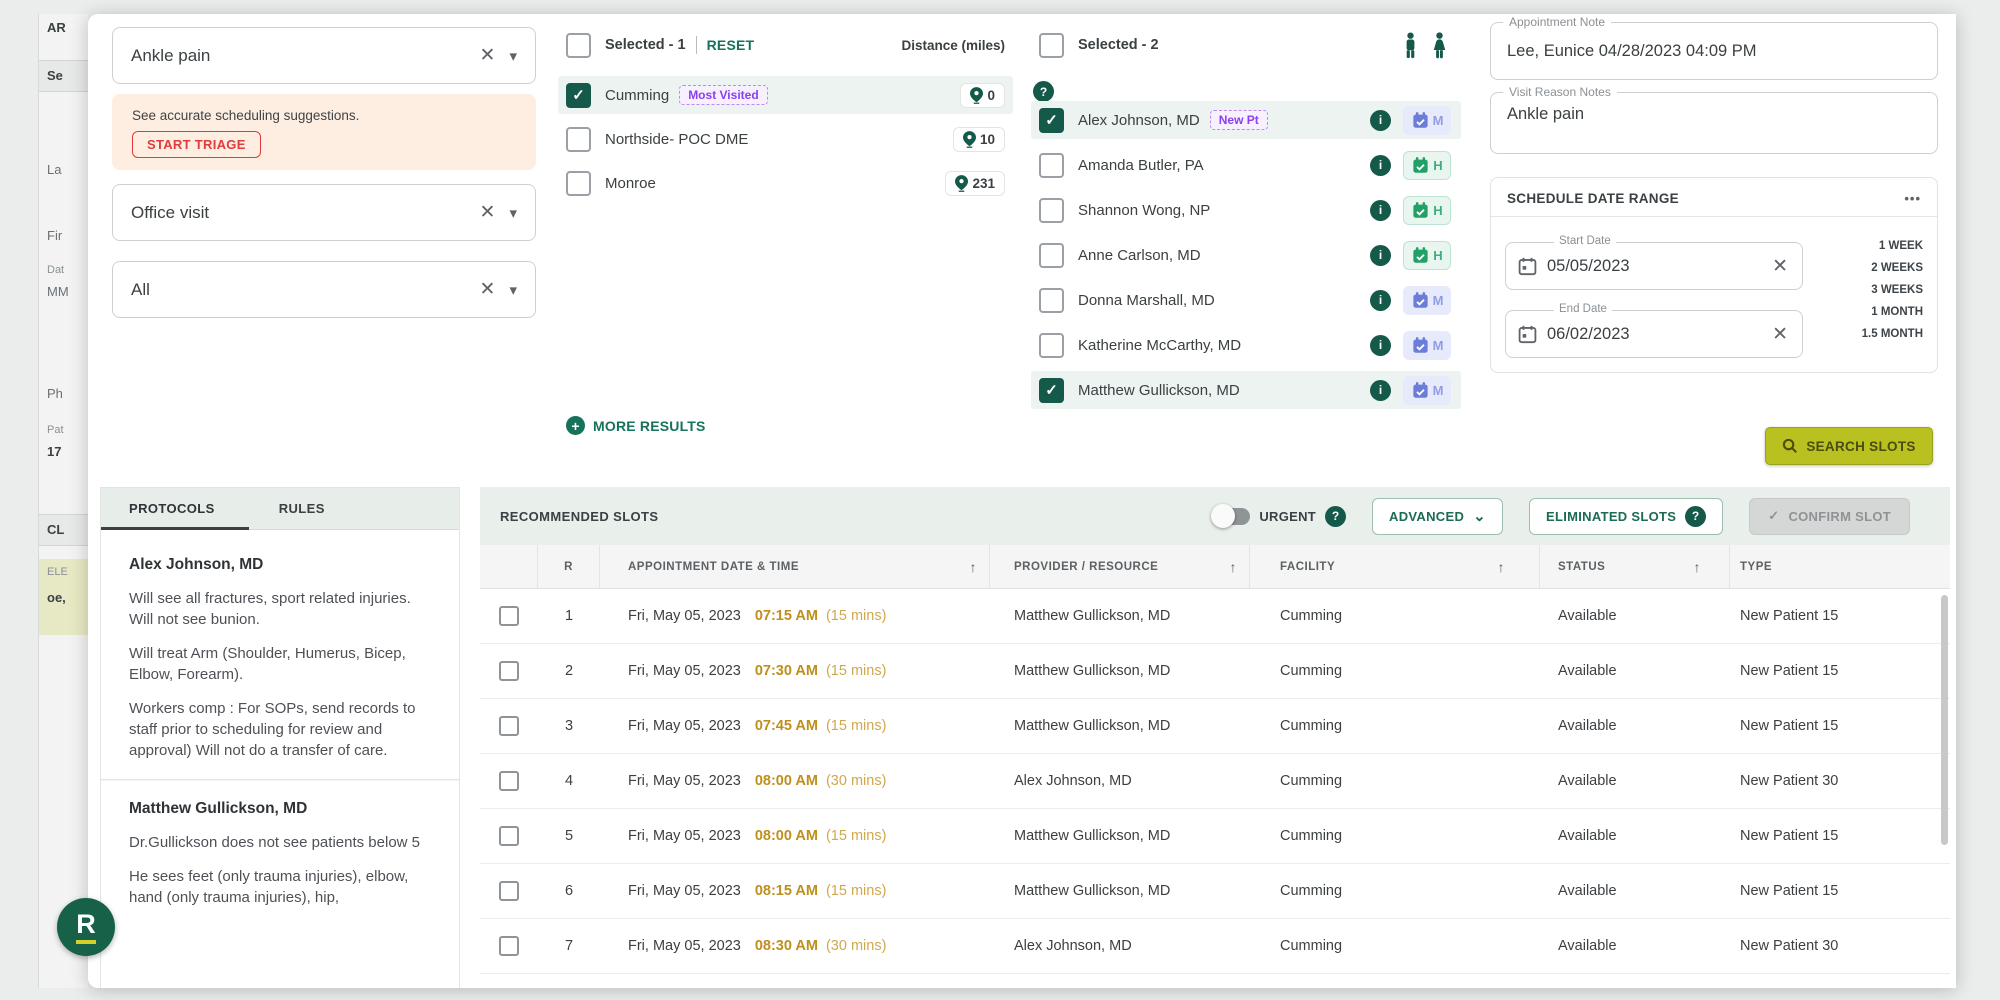 This screenshot has height=1000, width=2000. I want to click on location-row: Monroe 231, so click(785, 183).